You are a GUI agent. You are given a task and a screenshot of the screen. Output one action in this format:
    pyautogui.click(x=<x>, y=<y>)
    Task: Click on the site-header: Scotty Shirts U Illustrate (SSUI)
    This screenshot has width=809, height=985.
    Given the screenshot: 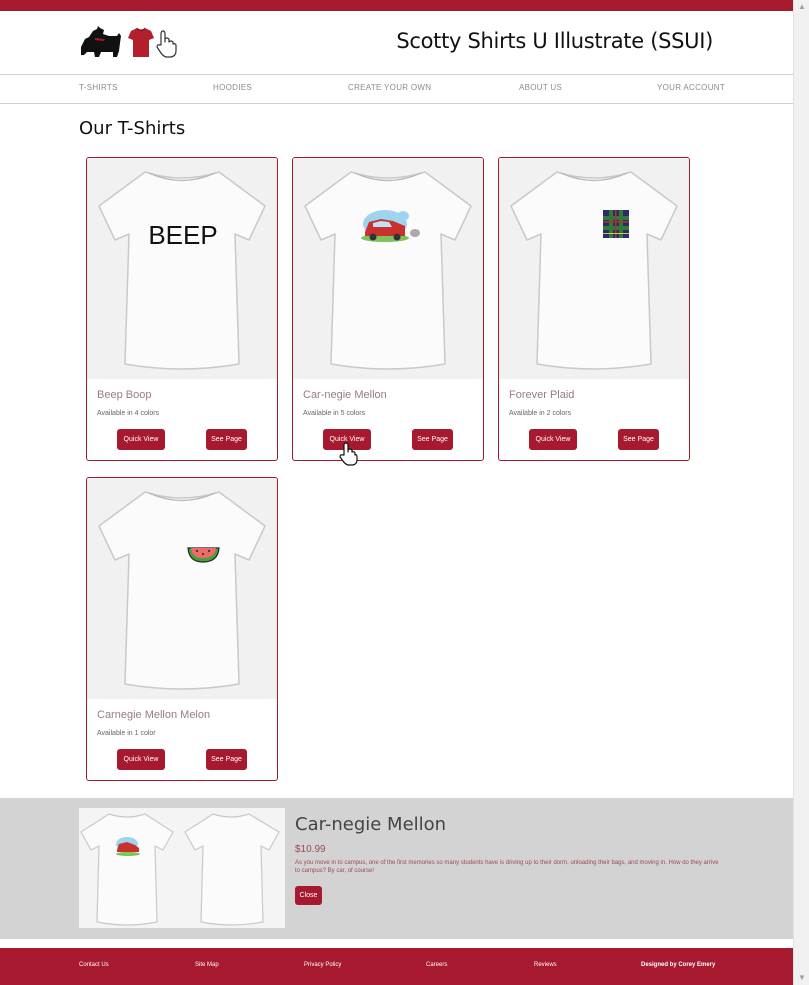 What is the action you would take?
    pyautogui.click(x=396, y=42)
    